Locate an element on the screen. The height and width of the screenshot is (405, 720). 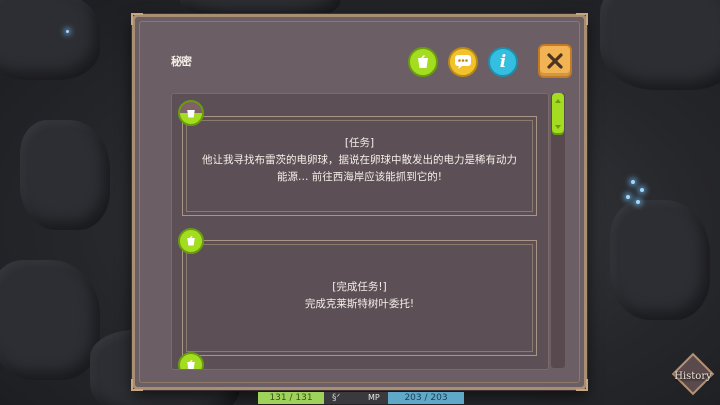
hp-value: 131 / 131 is located at coordinates (291, 398).